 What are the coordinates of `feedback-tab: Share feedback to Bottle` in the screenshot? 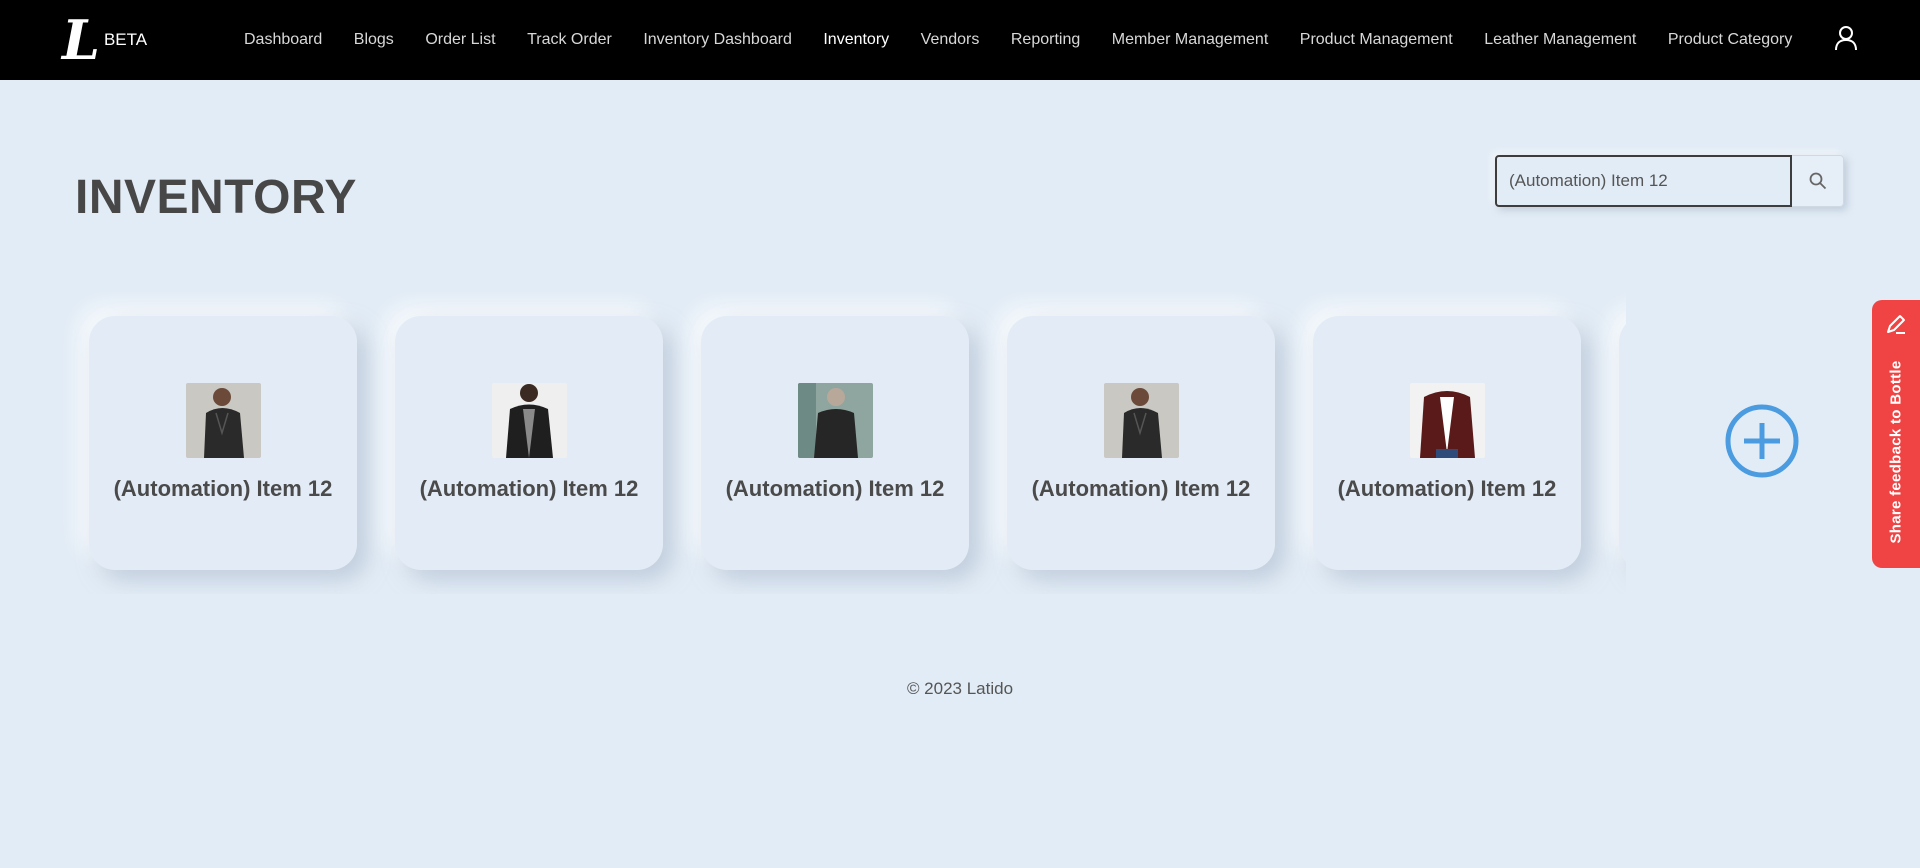 It's located at (1896, 434).